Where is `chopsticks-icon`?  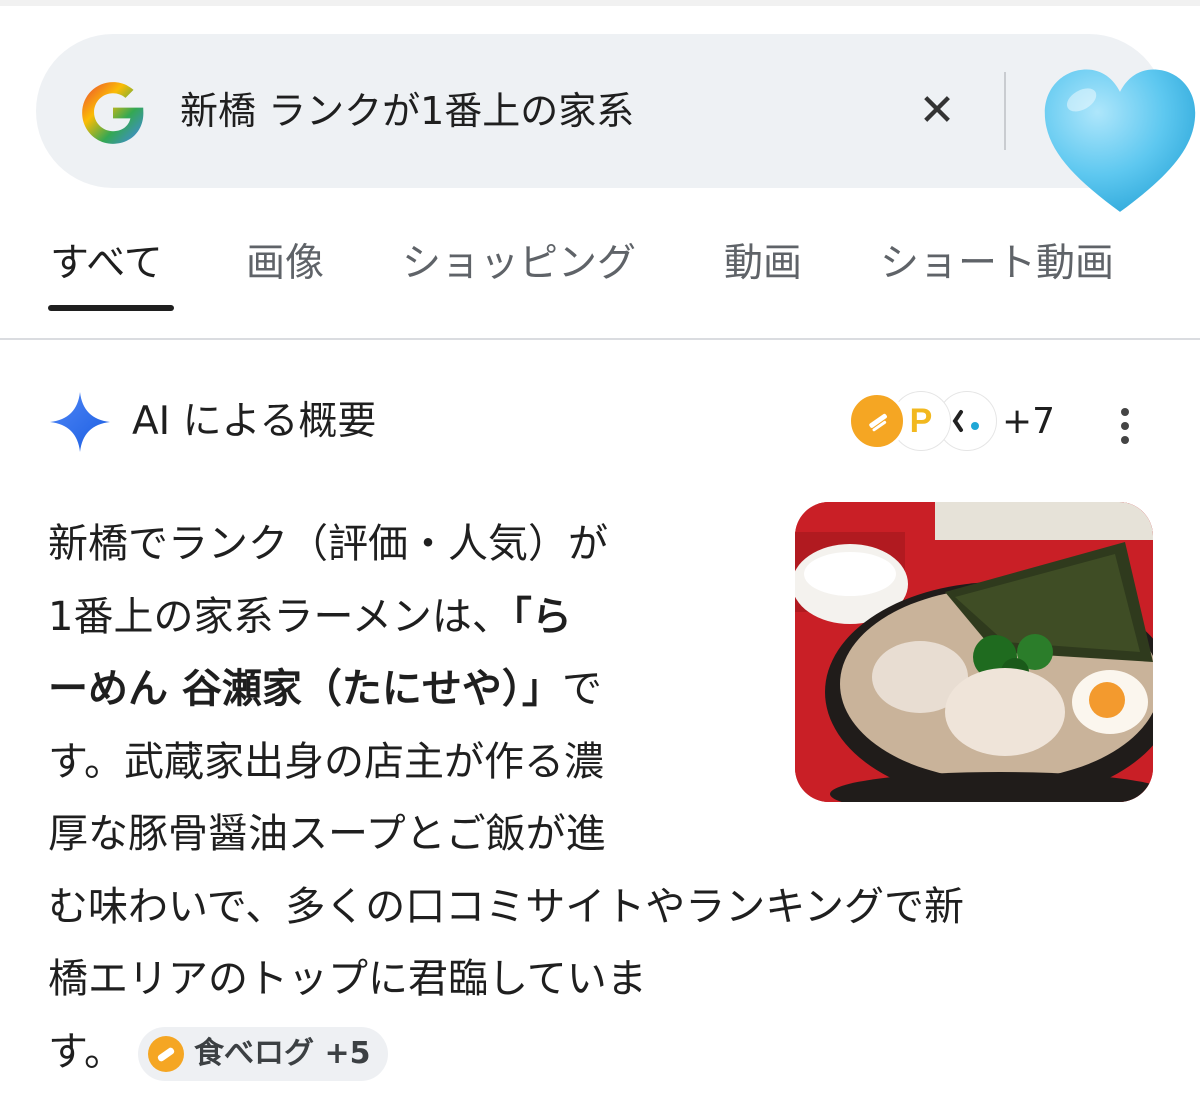
chopsticks-icon is located at coordinates (878, 422).